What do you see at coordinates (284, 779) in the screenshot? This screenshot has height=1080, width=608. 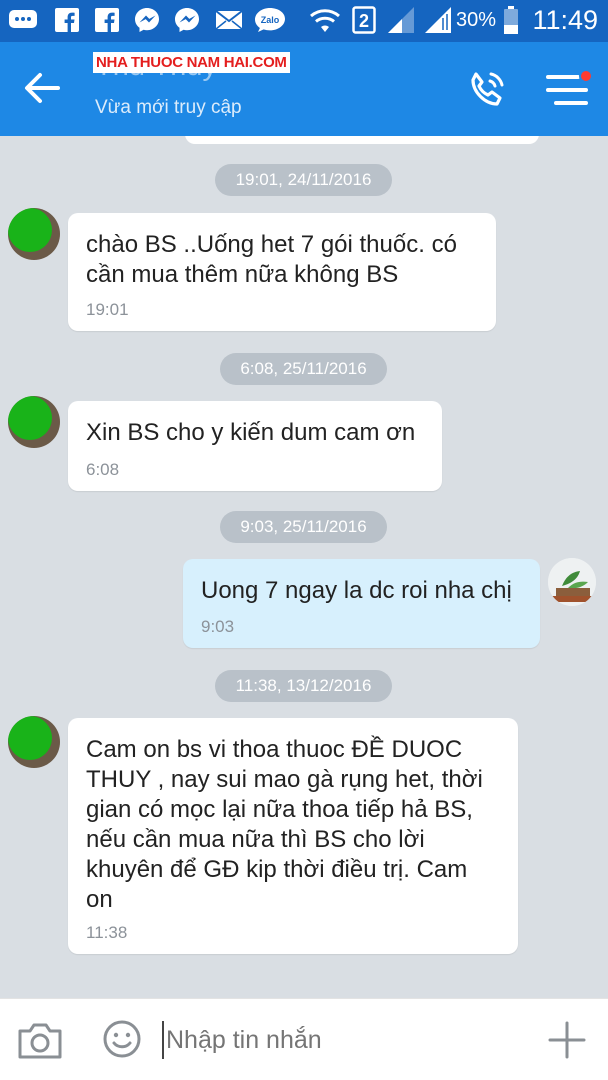 I see `message-text-line: THUY , nay sui mao gà rụng het, thời` at bounding box center [284, 779].